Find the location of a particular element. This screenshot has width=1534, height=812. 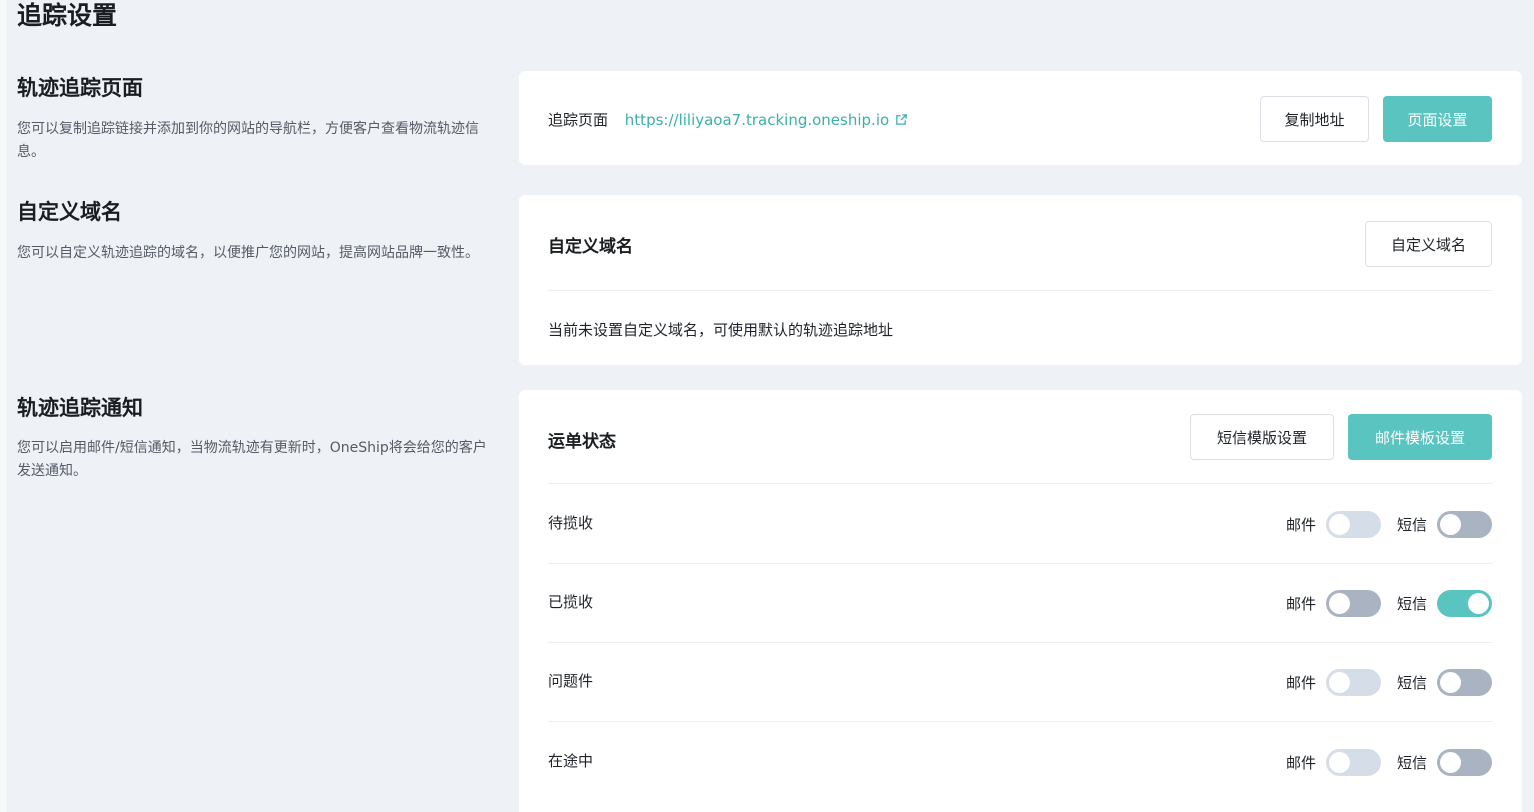

status-row: 问题件 邮件 短信 is located at coordinates (1020, 682).